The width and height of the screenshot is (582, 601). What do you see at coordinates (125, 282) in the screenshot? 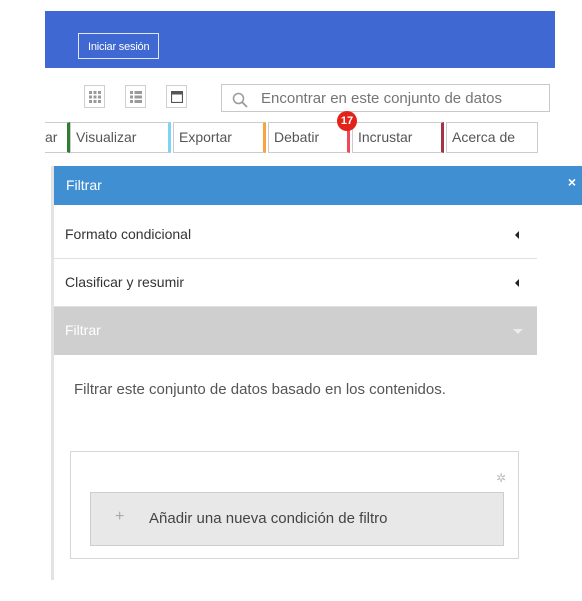
I see `section-label: Clasificar y resumir` at bounding box center [125, 282].